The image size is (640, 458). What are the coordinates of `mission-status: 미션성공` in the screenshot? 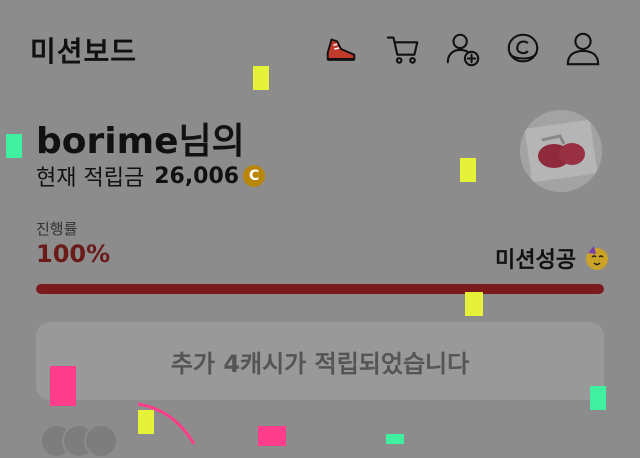 It's located at (552, 258).